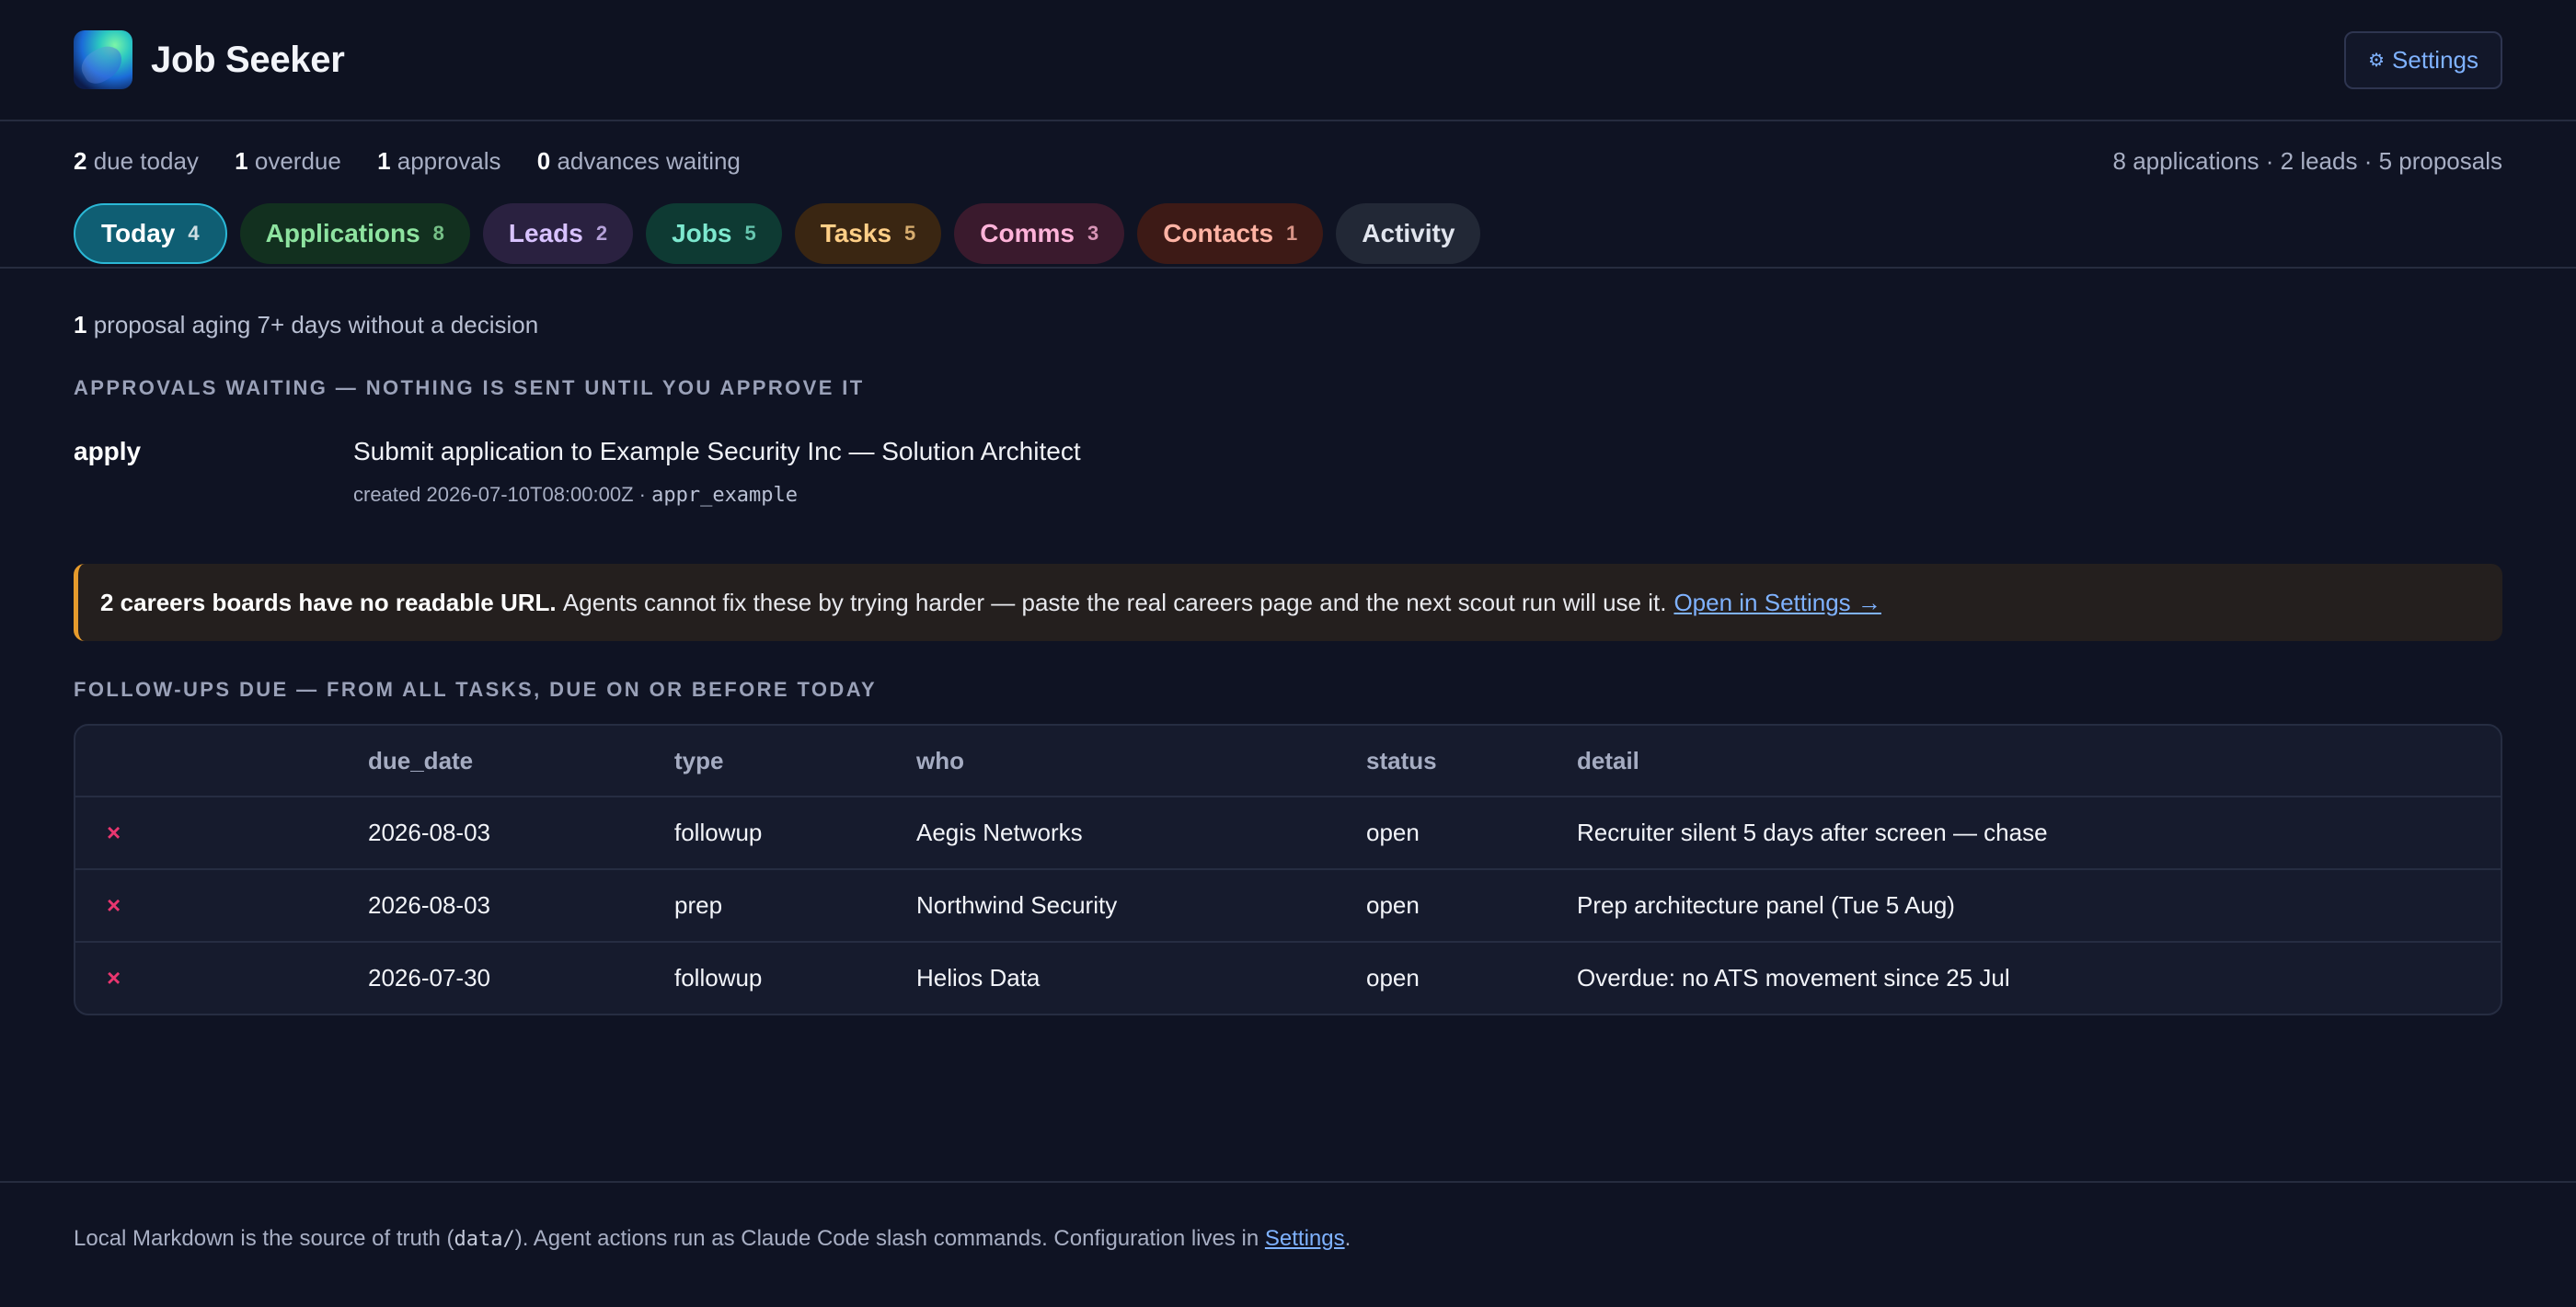 The height and width of the screenshot is (1307, 2576). I want to click on cell-who: Helios Data, so click(978, 978).